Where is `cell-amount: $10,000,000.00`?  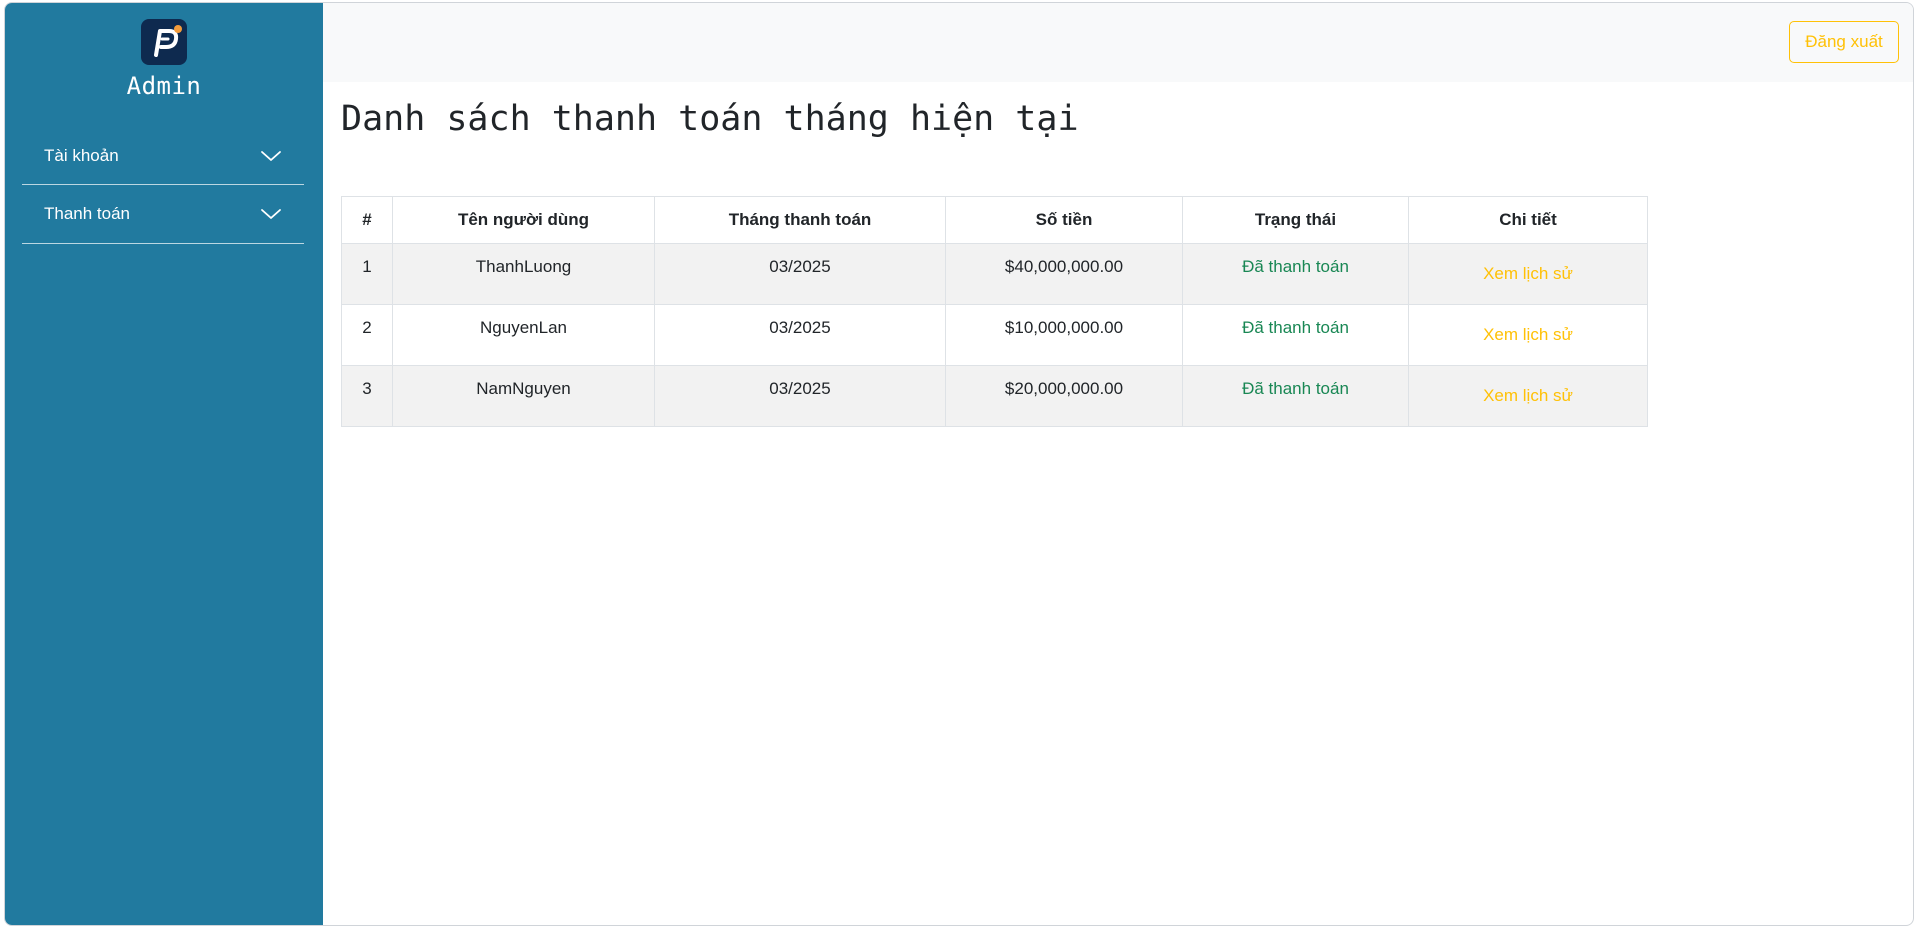
cell-amount: $10,000,000.00 is located at coordinates (1064, 335).